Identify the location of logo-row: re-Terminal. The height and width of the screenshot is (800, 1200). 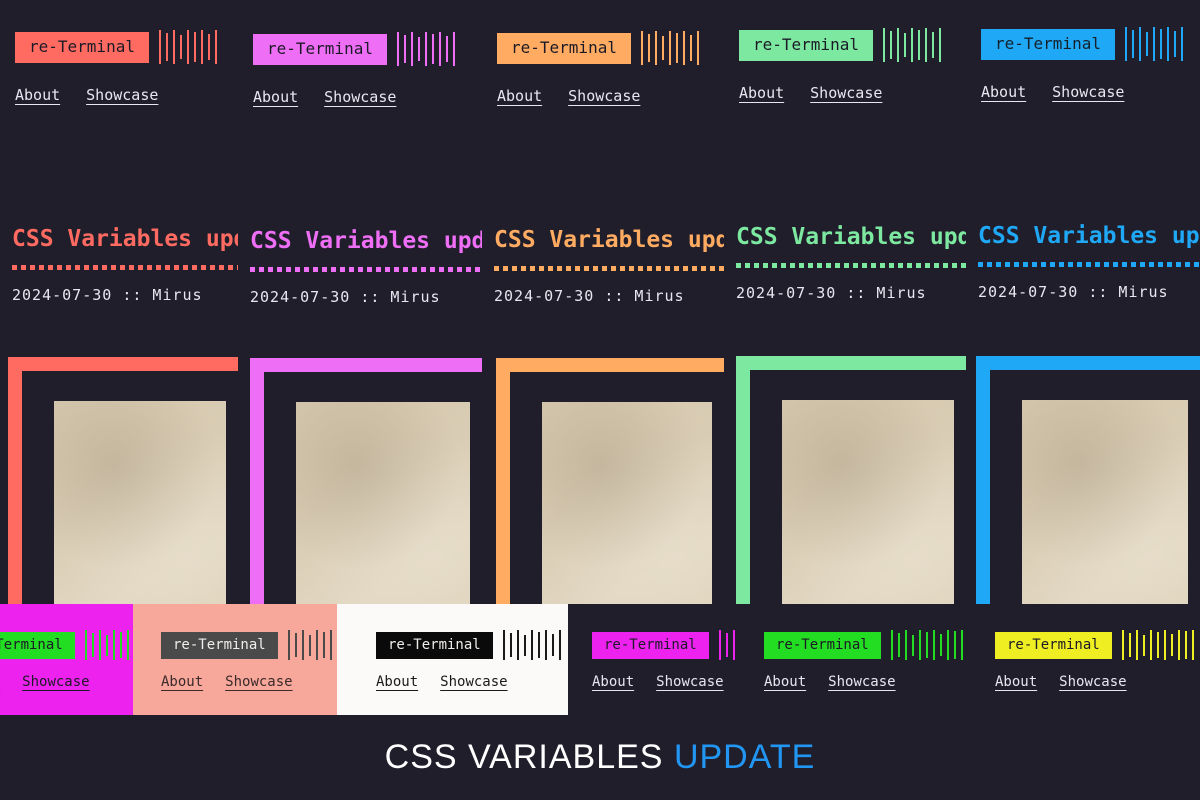
(1082, 44).